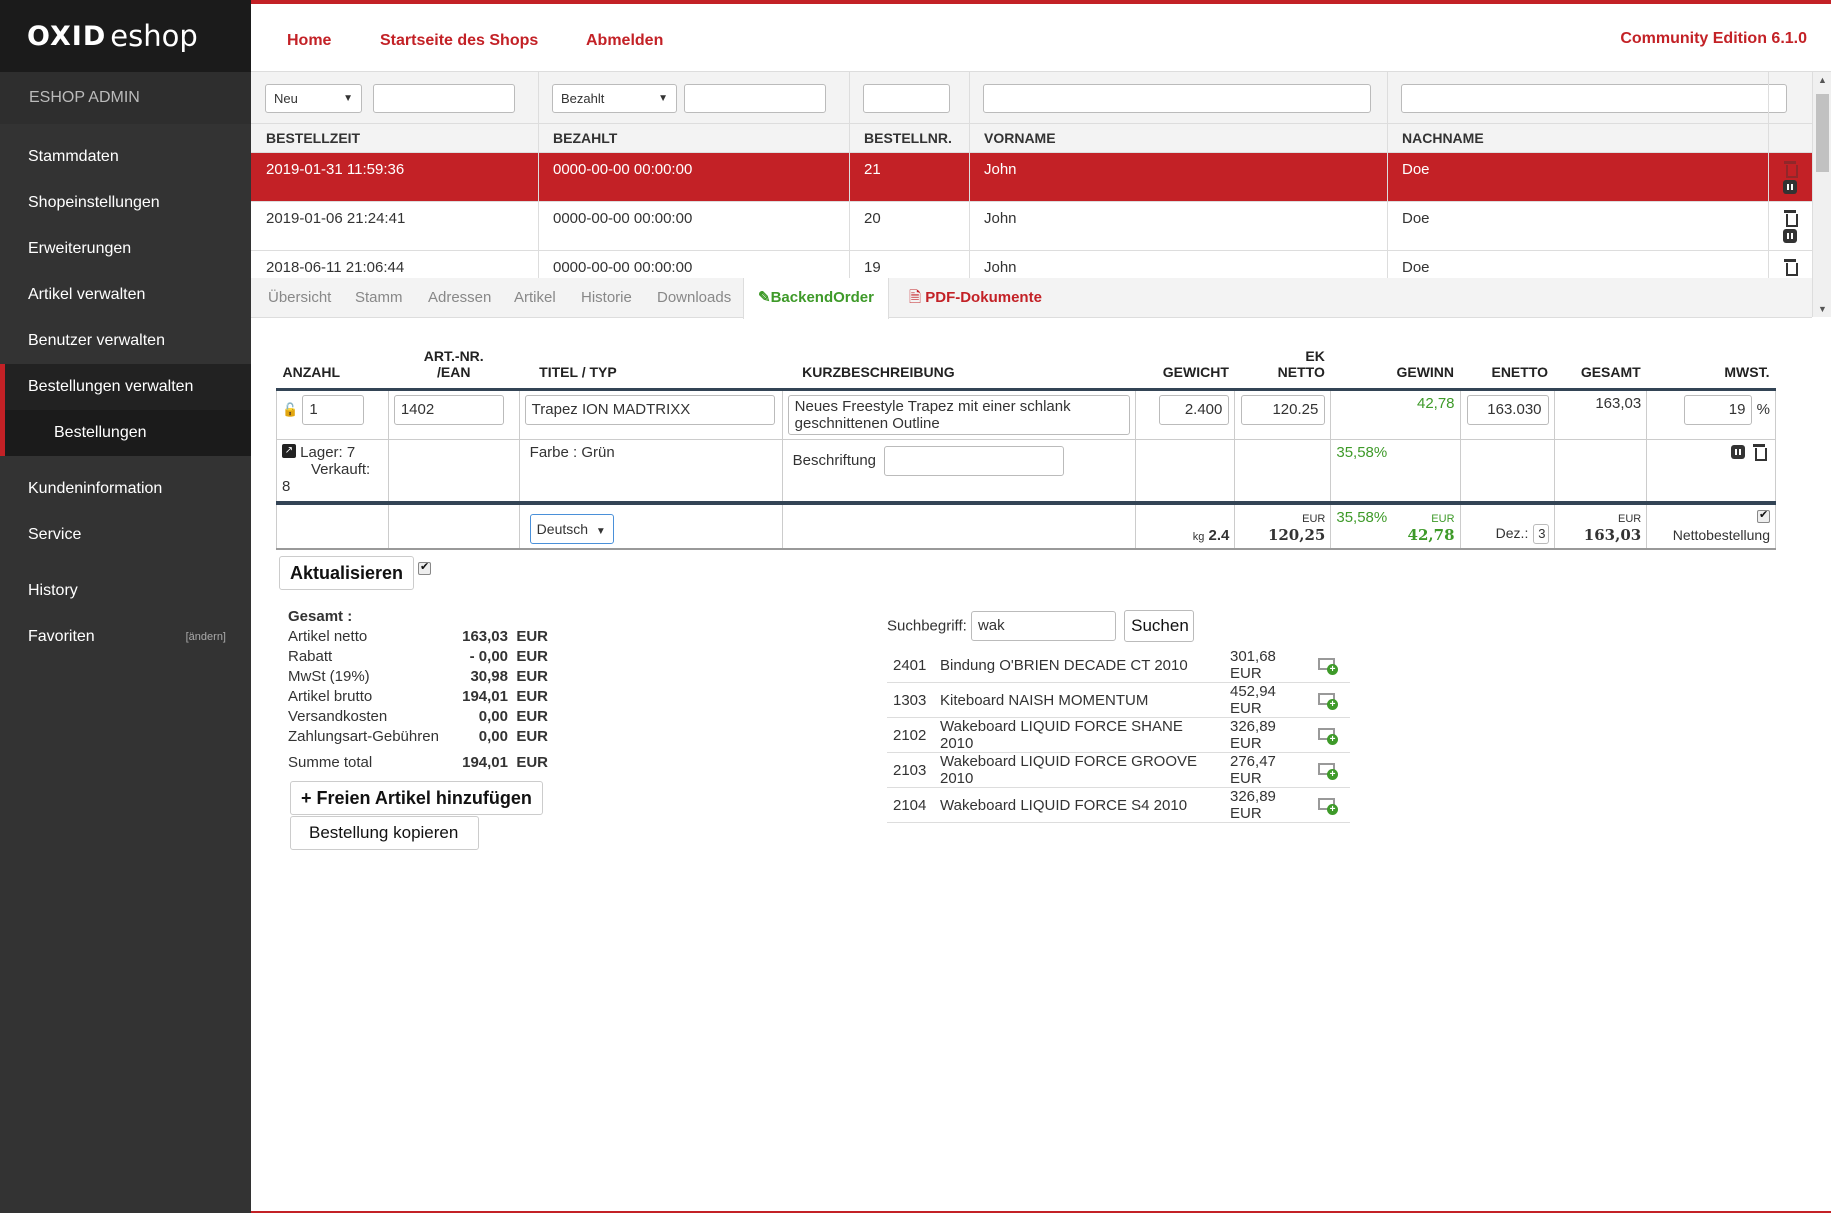  What do you see at coordinates (125, 295) in the screenshot?
I see `sidebar-item-artikel: Artikel verwalten` at bounding box center [125, 295].